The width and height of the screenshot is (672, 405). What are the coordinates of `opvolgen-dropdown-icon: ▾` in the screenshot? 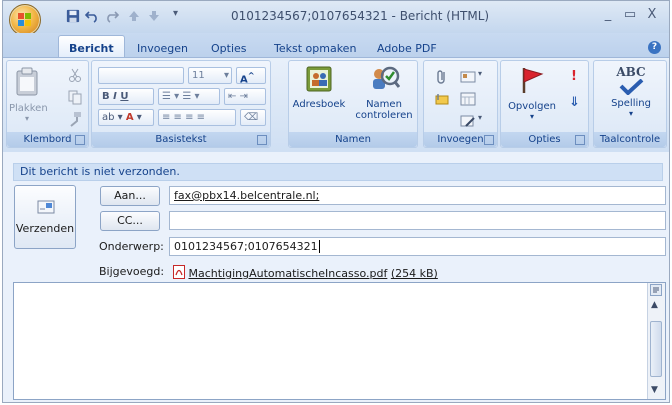 It's located at (531, 116).